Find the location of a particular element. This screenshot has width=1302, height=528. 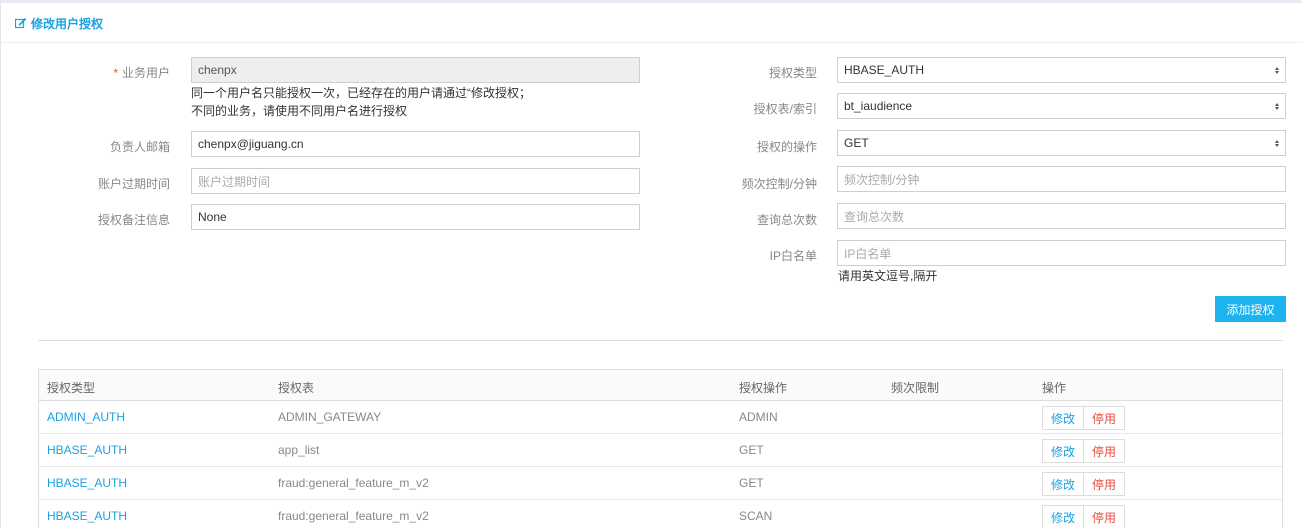

auth-op-select: GET is located at coordinates (1061, 143).